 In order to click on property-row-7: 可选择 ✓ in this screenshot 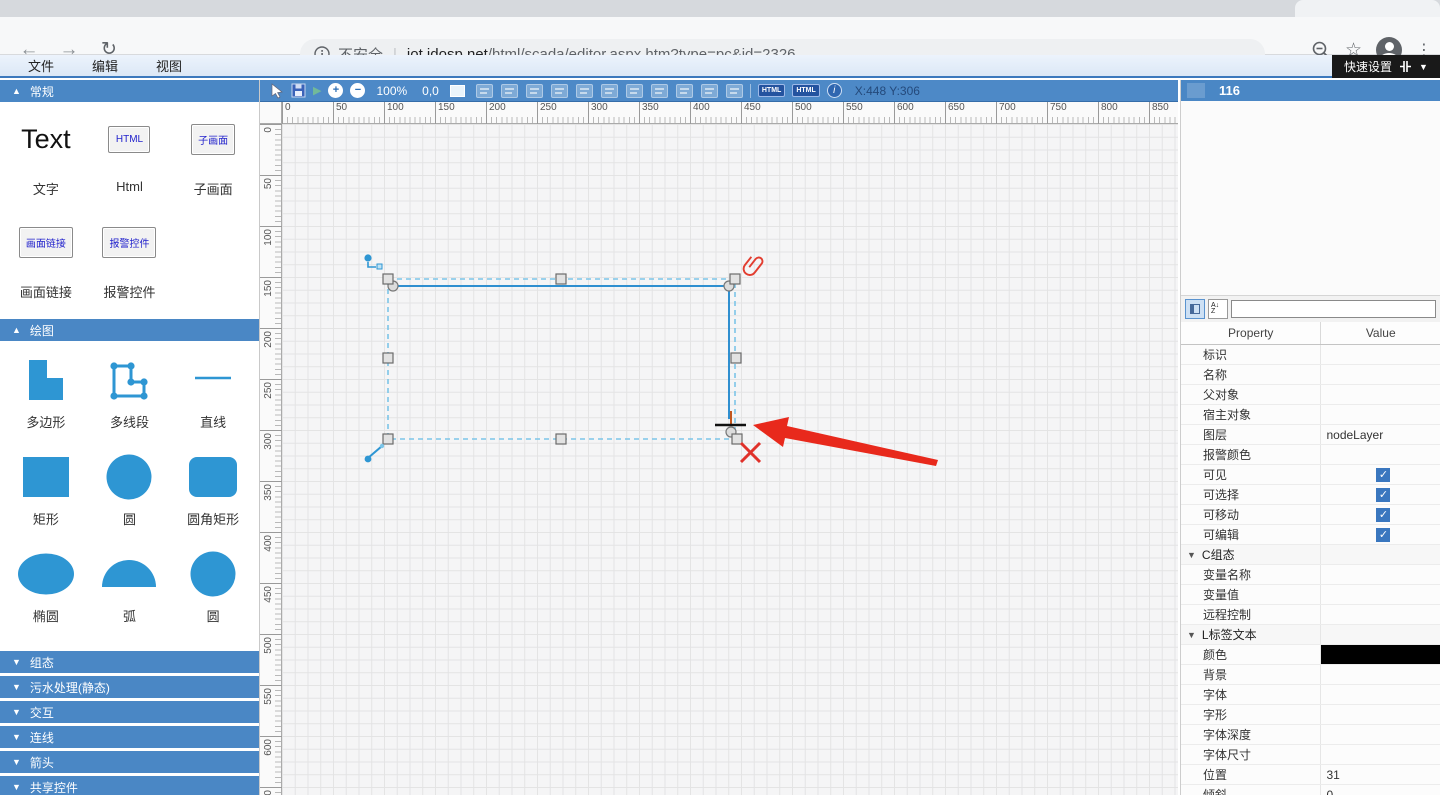, I will do `click(1310, 495)`.